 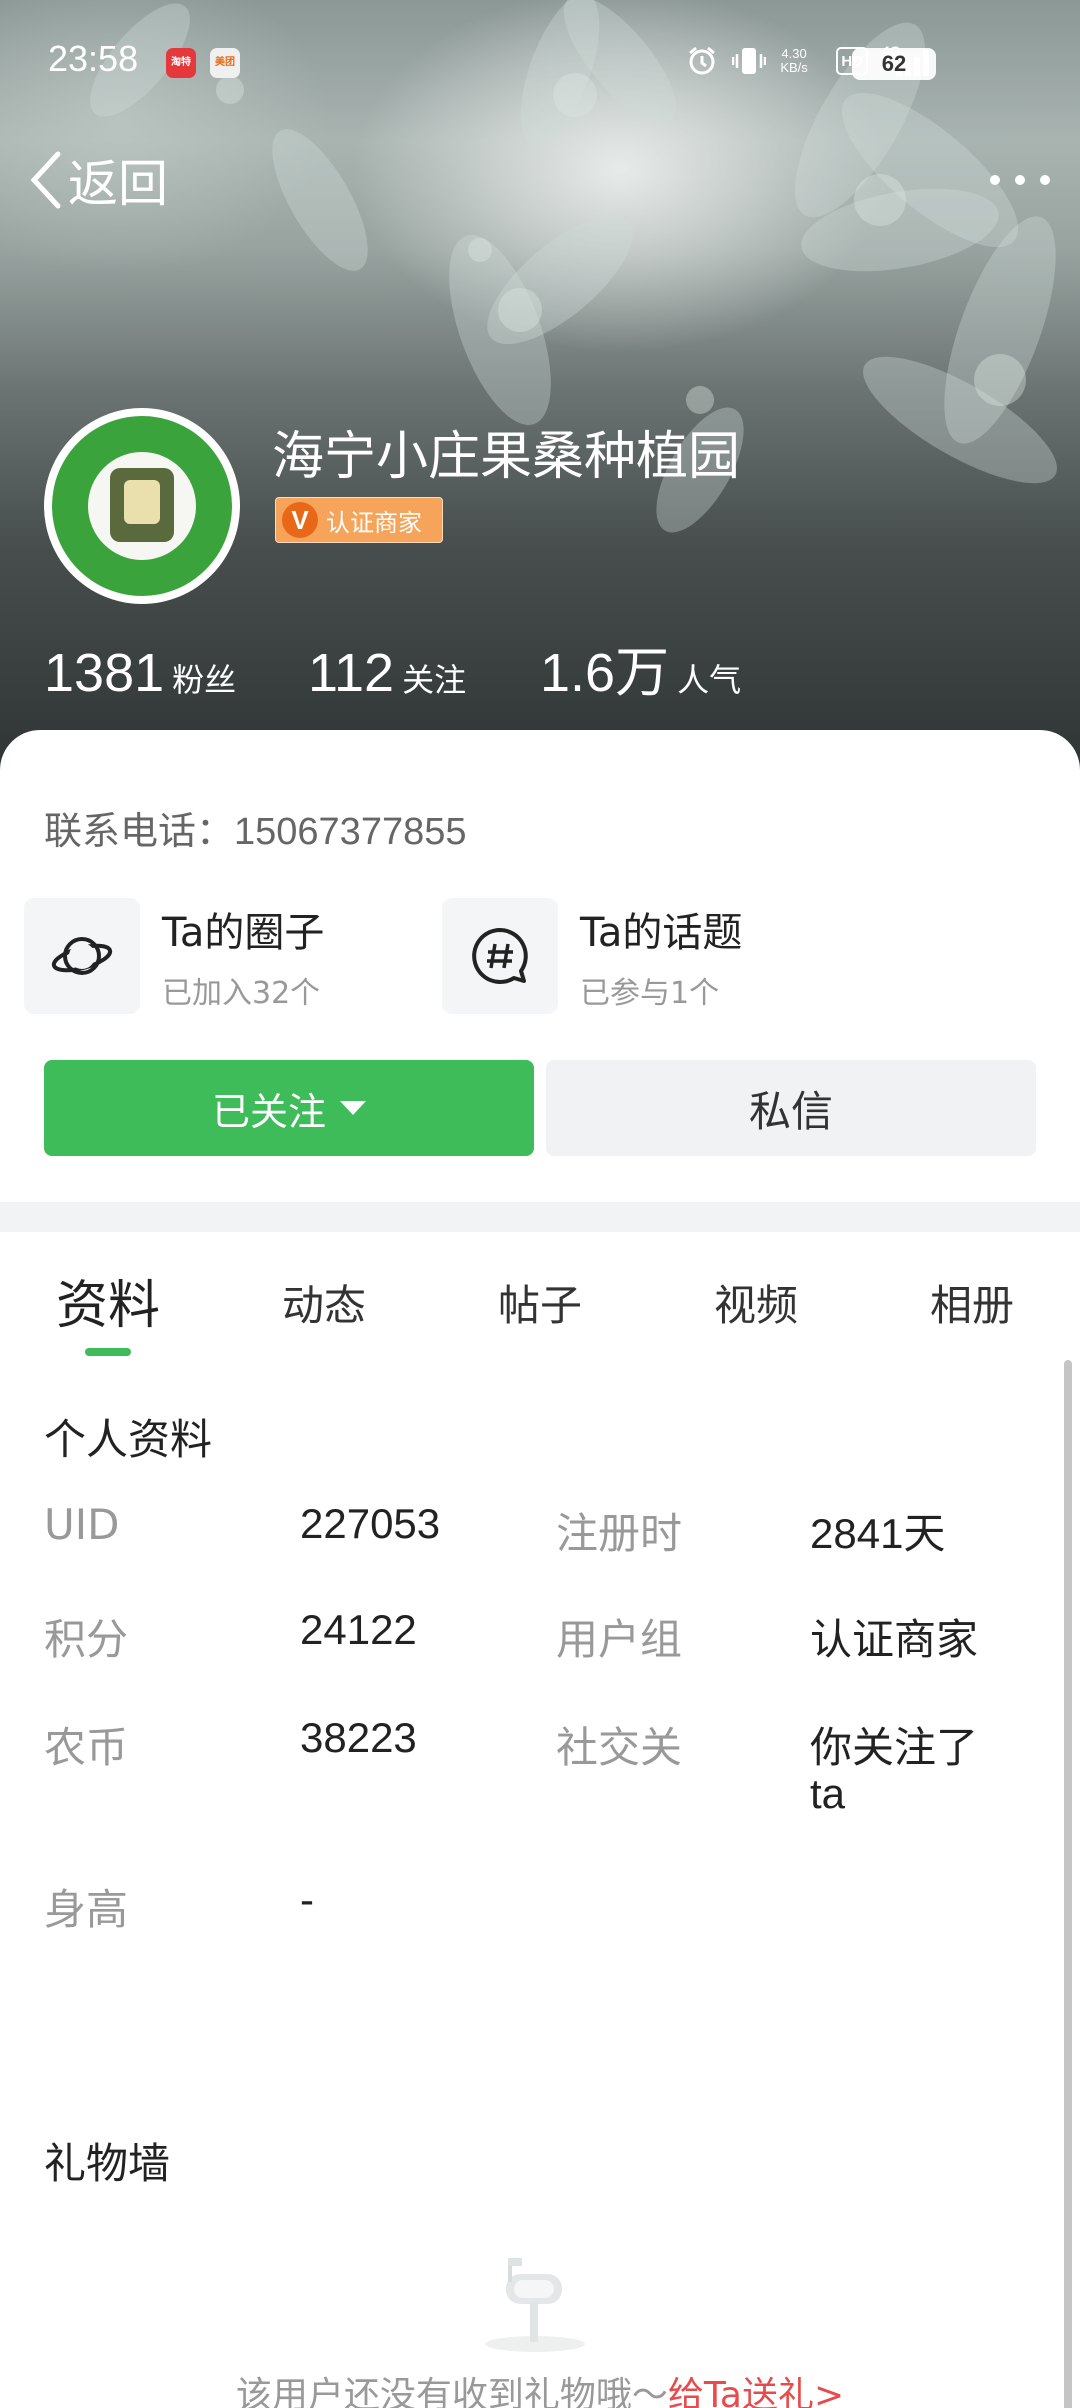 I want to click on back-label: 返回, so click(x=118, y=184).